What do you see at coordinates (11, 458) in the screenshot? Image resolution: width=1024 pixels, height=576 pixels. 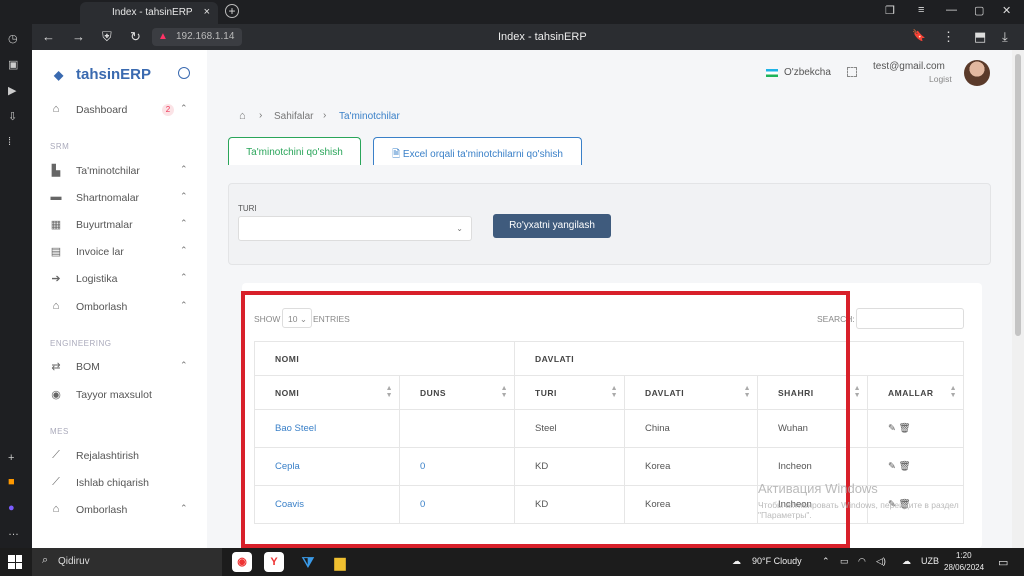 I see `add-icon: +` at bounding box center [11, 458].